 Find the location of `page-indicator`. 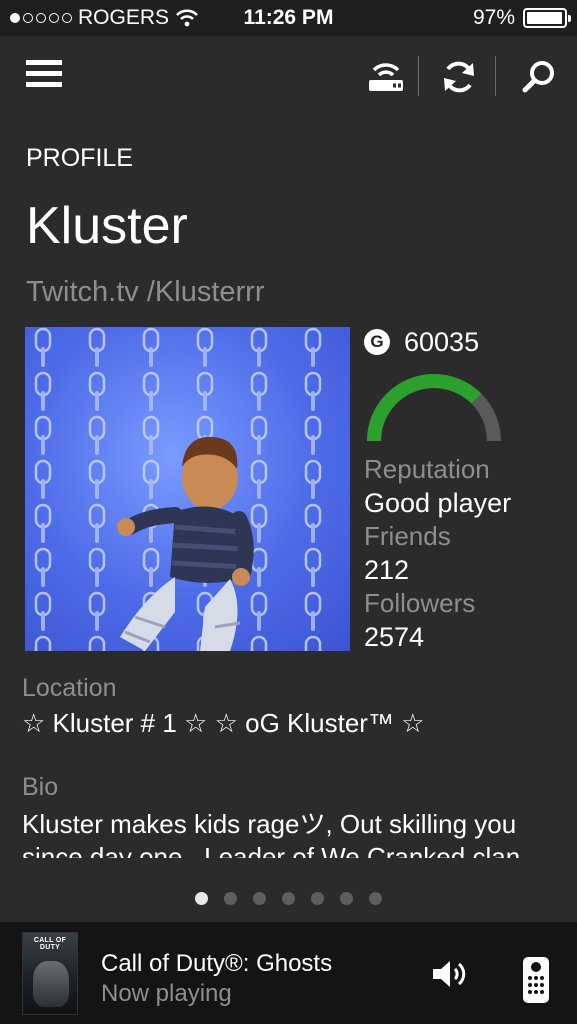

page-indicator is located at coordinates (288, 898).